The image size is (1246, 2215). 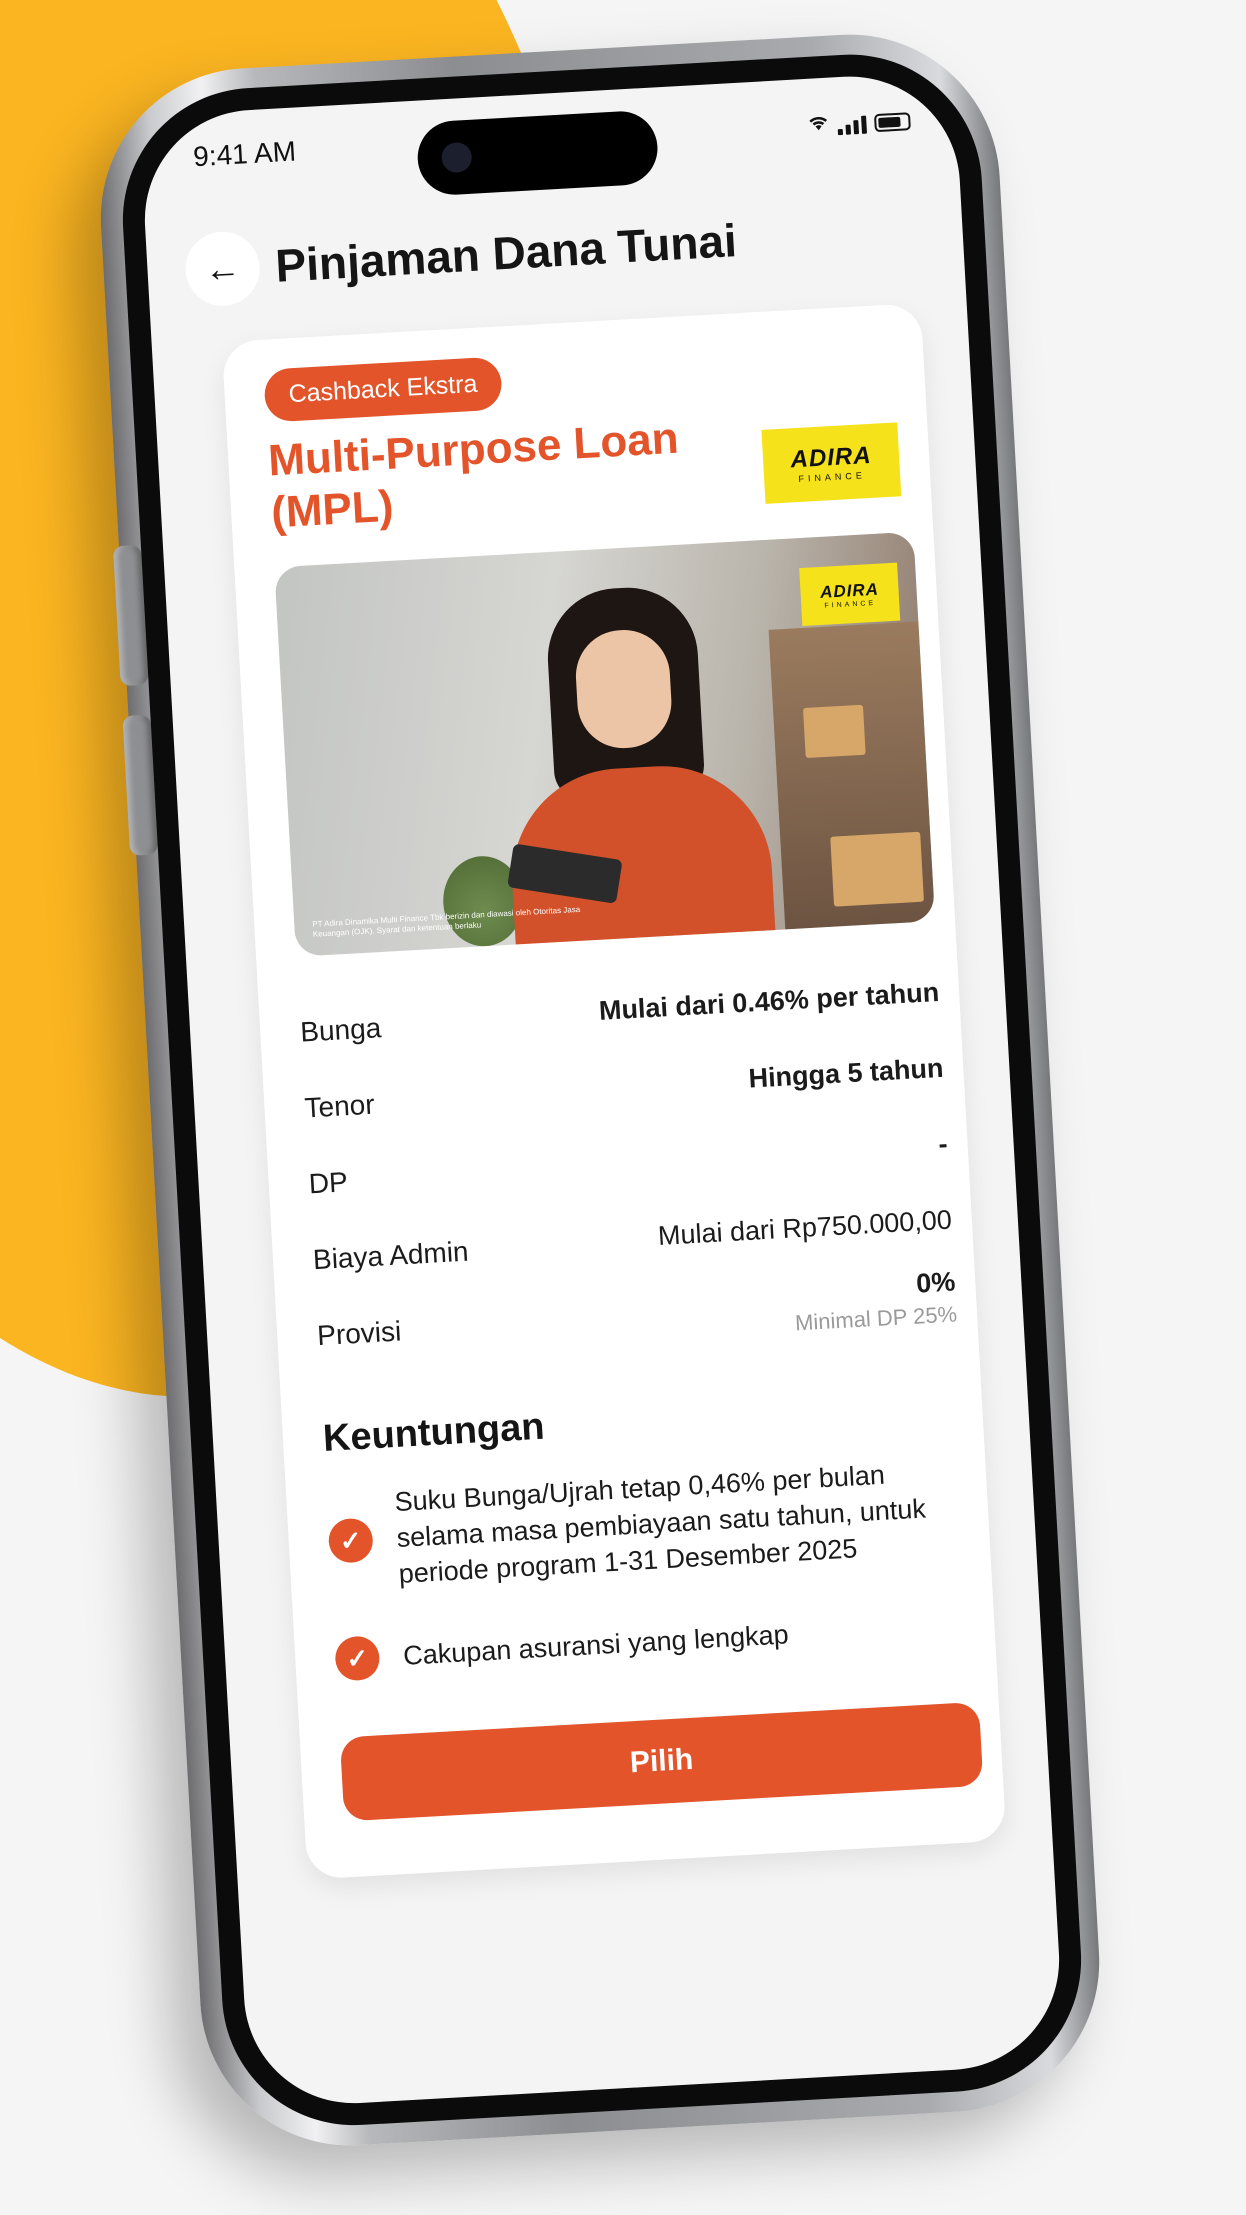 What do you see at coordinates (339, 1106) in the screenshot?
I see `spec-label: Tenor` at bounding box center [339, 1106].